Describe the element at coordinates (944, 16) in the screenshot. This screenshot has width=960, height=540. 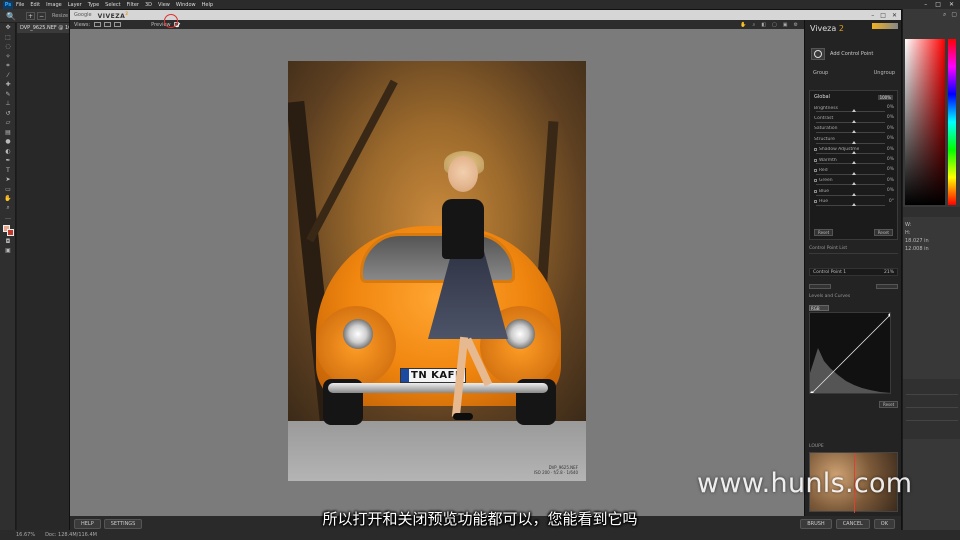
I see `search-icon: ⌕` at that location.